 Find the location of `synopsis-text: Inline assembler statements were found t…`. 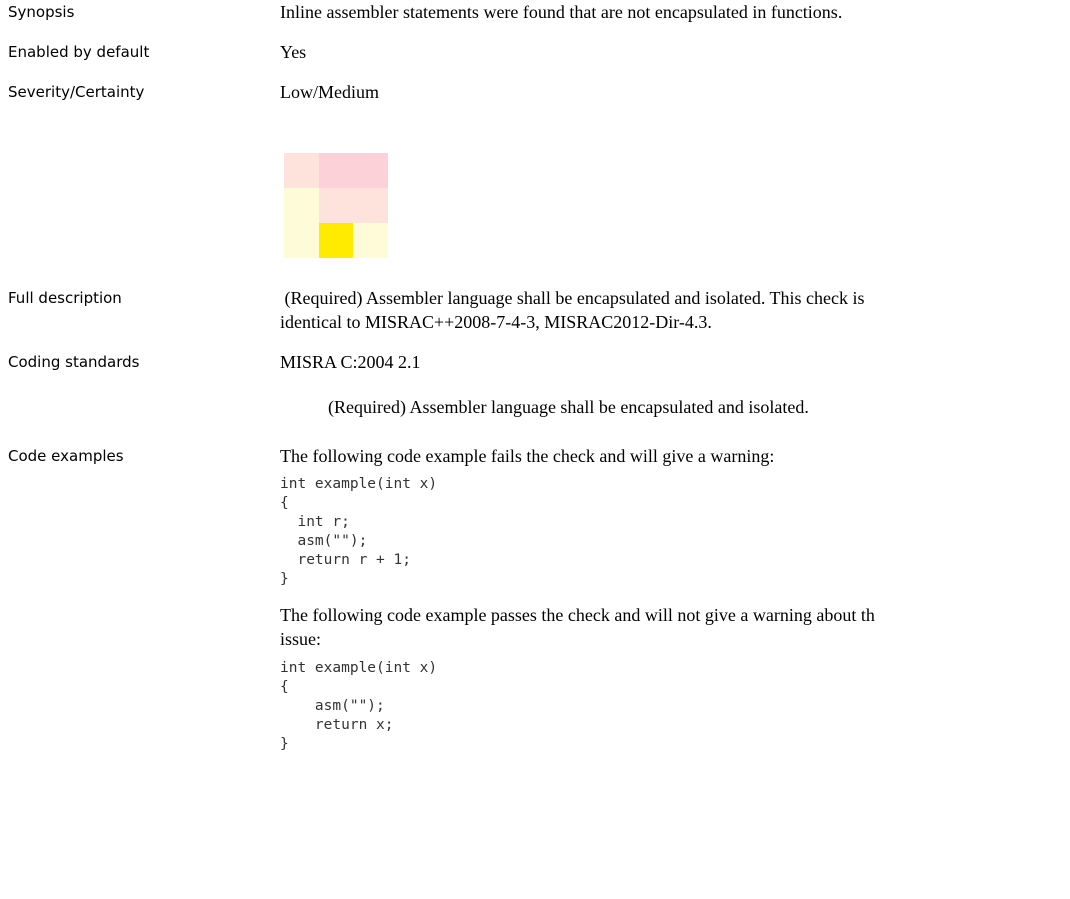

synopsis-text: Inline assembler statements were found t… is located at coordinates (561, 12).